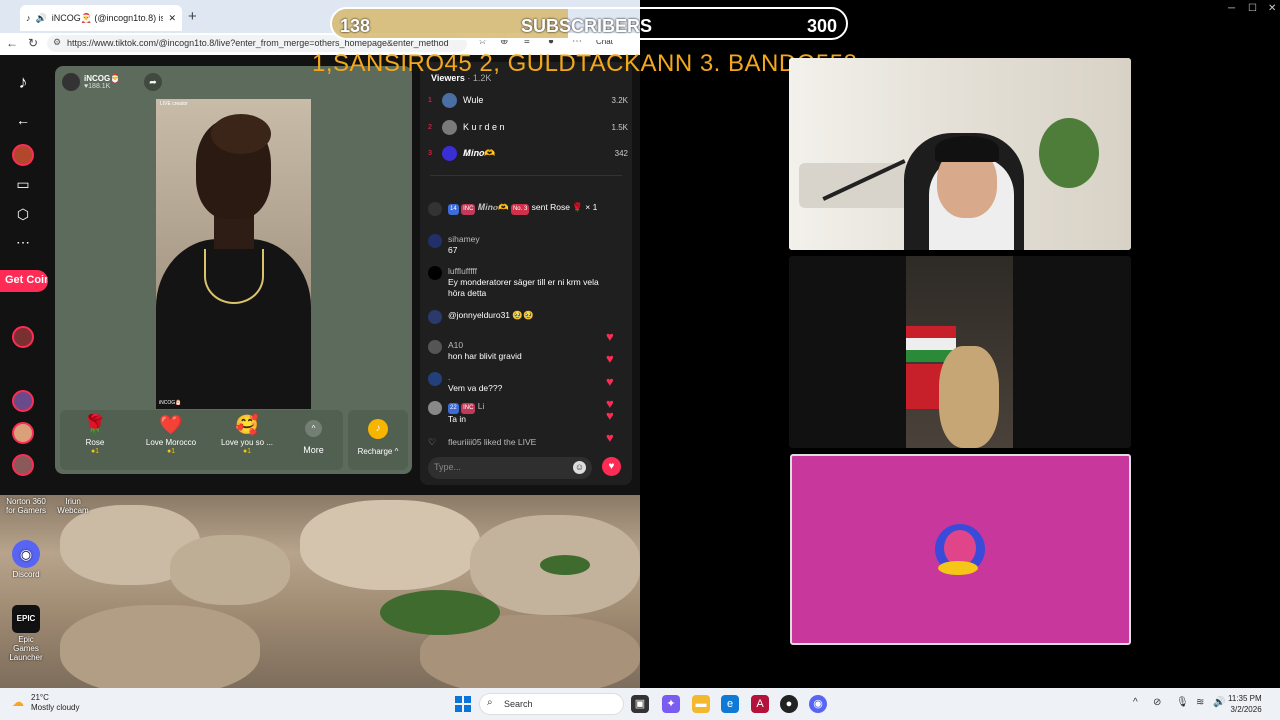  What do you see at coordinates (233, 254) in the screenshot?
I see `live-video` at bounding box center [233, 254].